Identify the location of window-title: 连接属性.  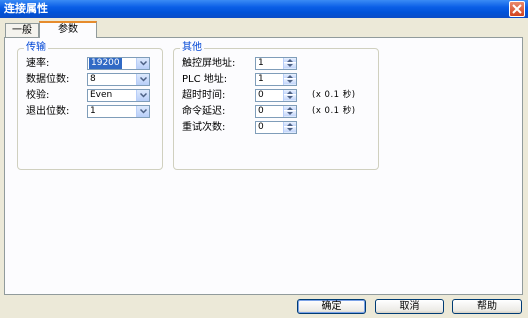
(26, 8).